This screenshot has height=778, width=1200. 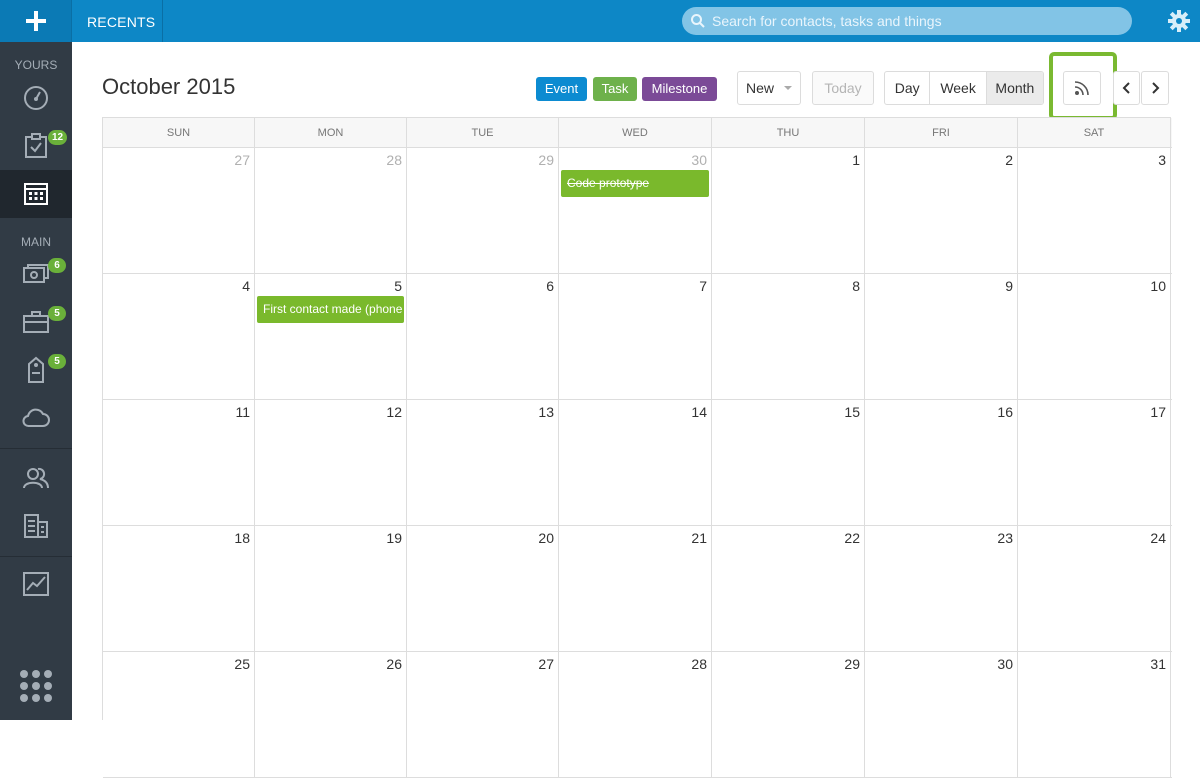 What do you see at coordinates (908, 88) in the screenshot?
I see `view-day-button: Day` at bounding box center [908, 88].